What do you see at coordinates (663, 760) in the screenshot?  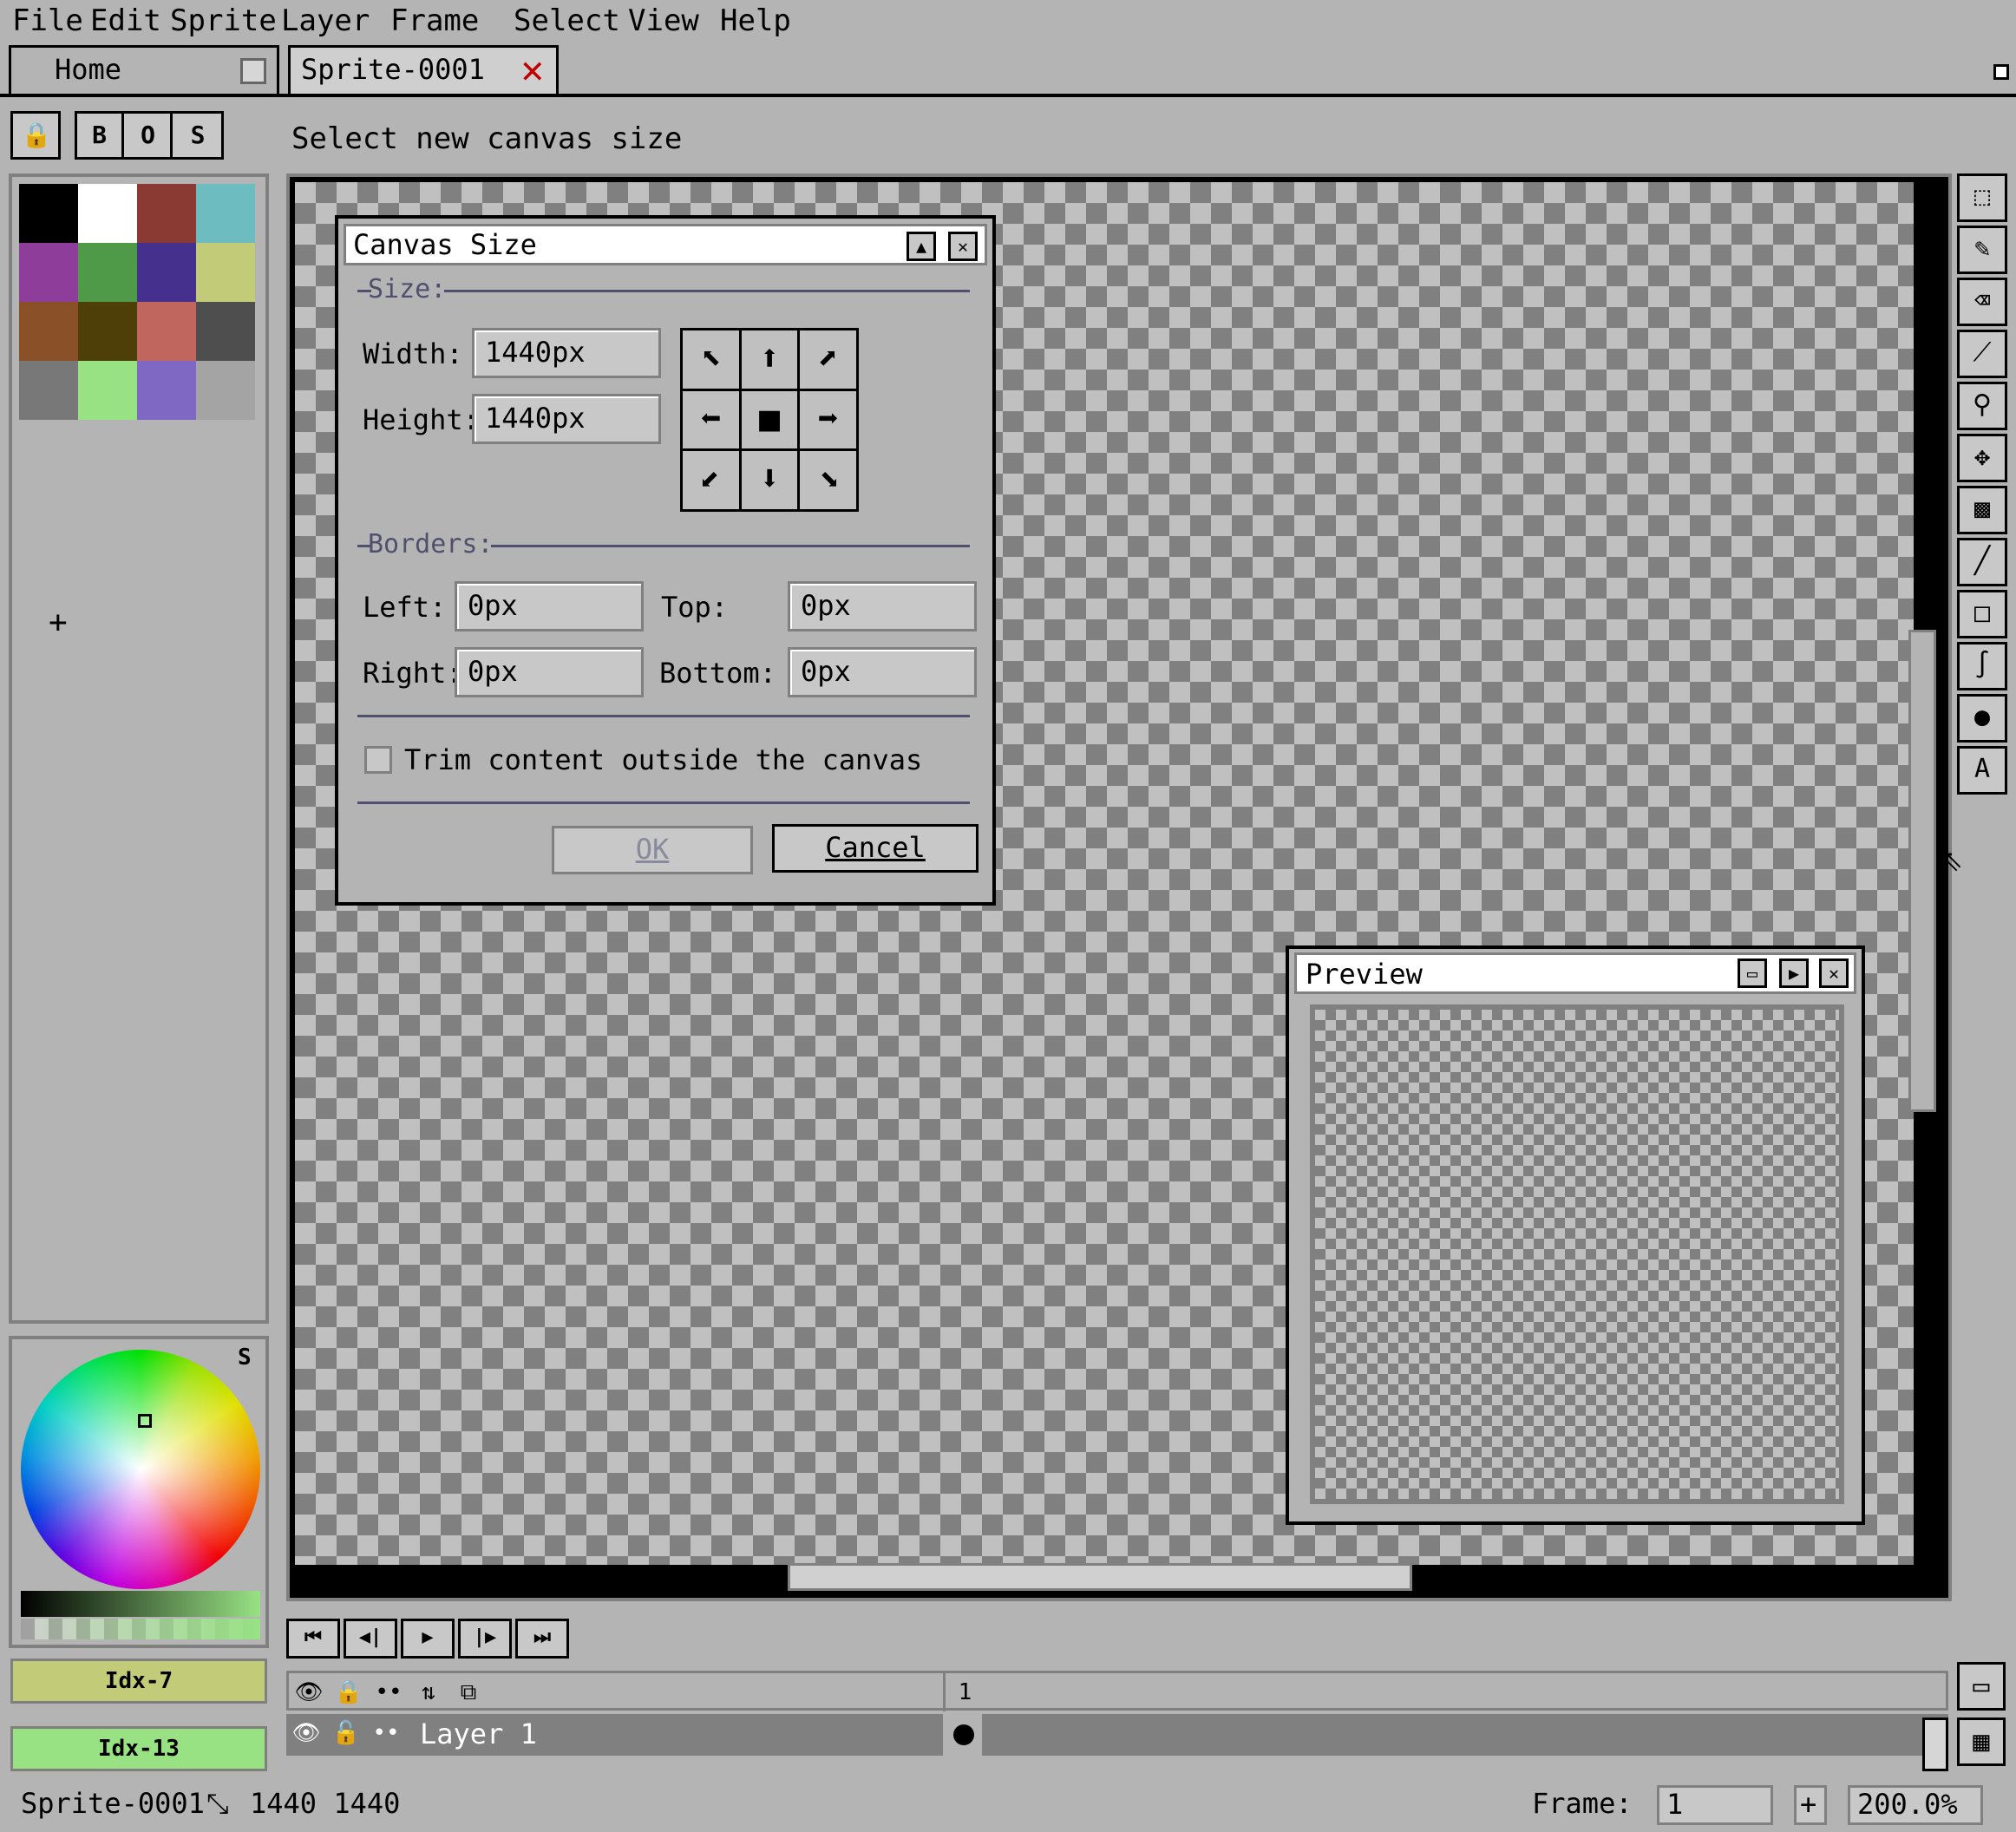 I see `trim-label: Trim content outside the canvas` at bounding box center [663, 760].